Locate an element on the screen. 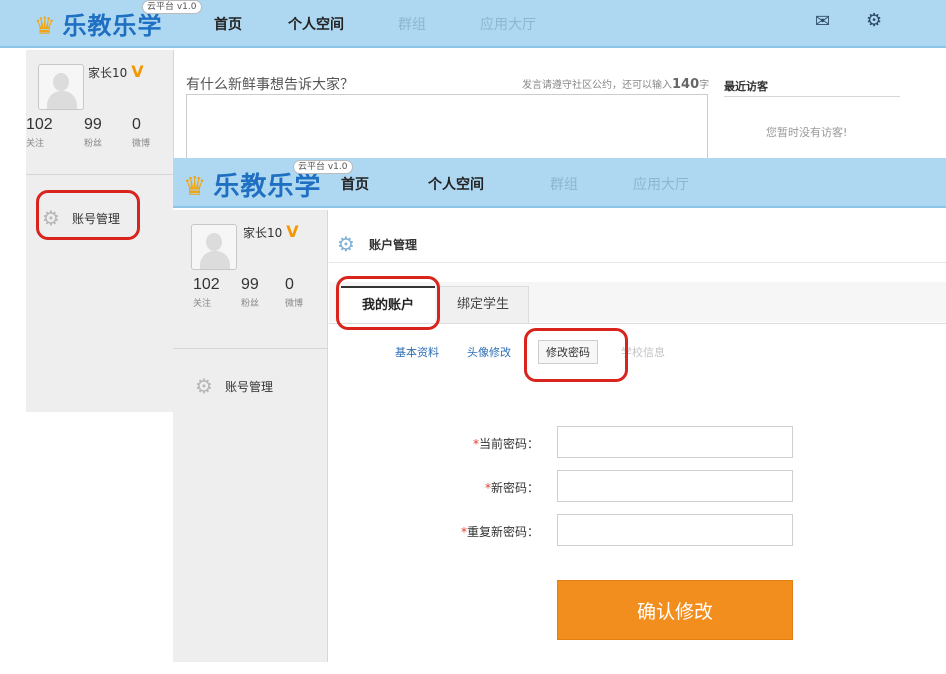 This screenshot has height=674, width=946. tab-bind-student: 绑定学生 is located at coordinates (483, 305).